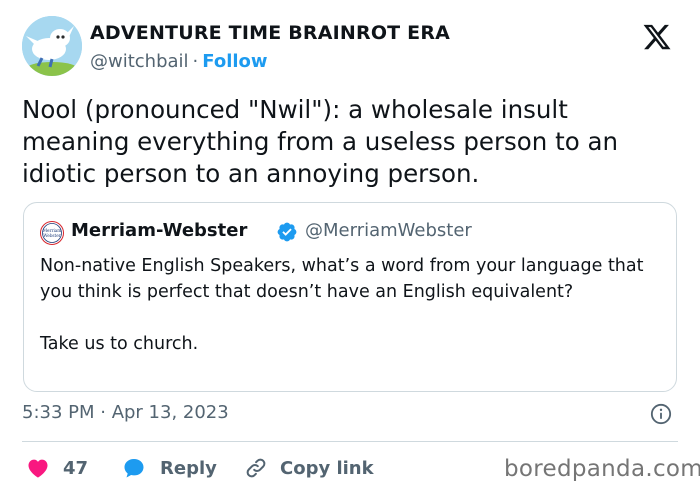  I want to click on like-button: 47, so click(56, 468).